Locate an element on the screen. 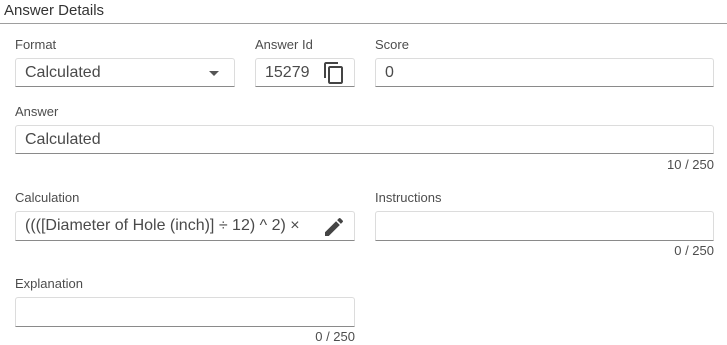 This screenshot has width=727, height=345. section-title: Answer Details is located at coordinates (54, 10).